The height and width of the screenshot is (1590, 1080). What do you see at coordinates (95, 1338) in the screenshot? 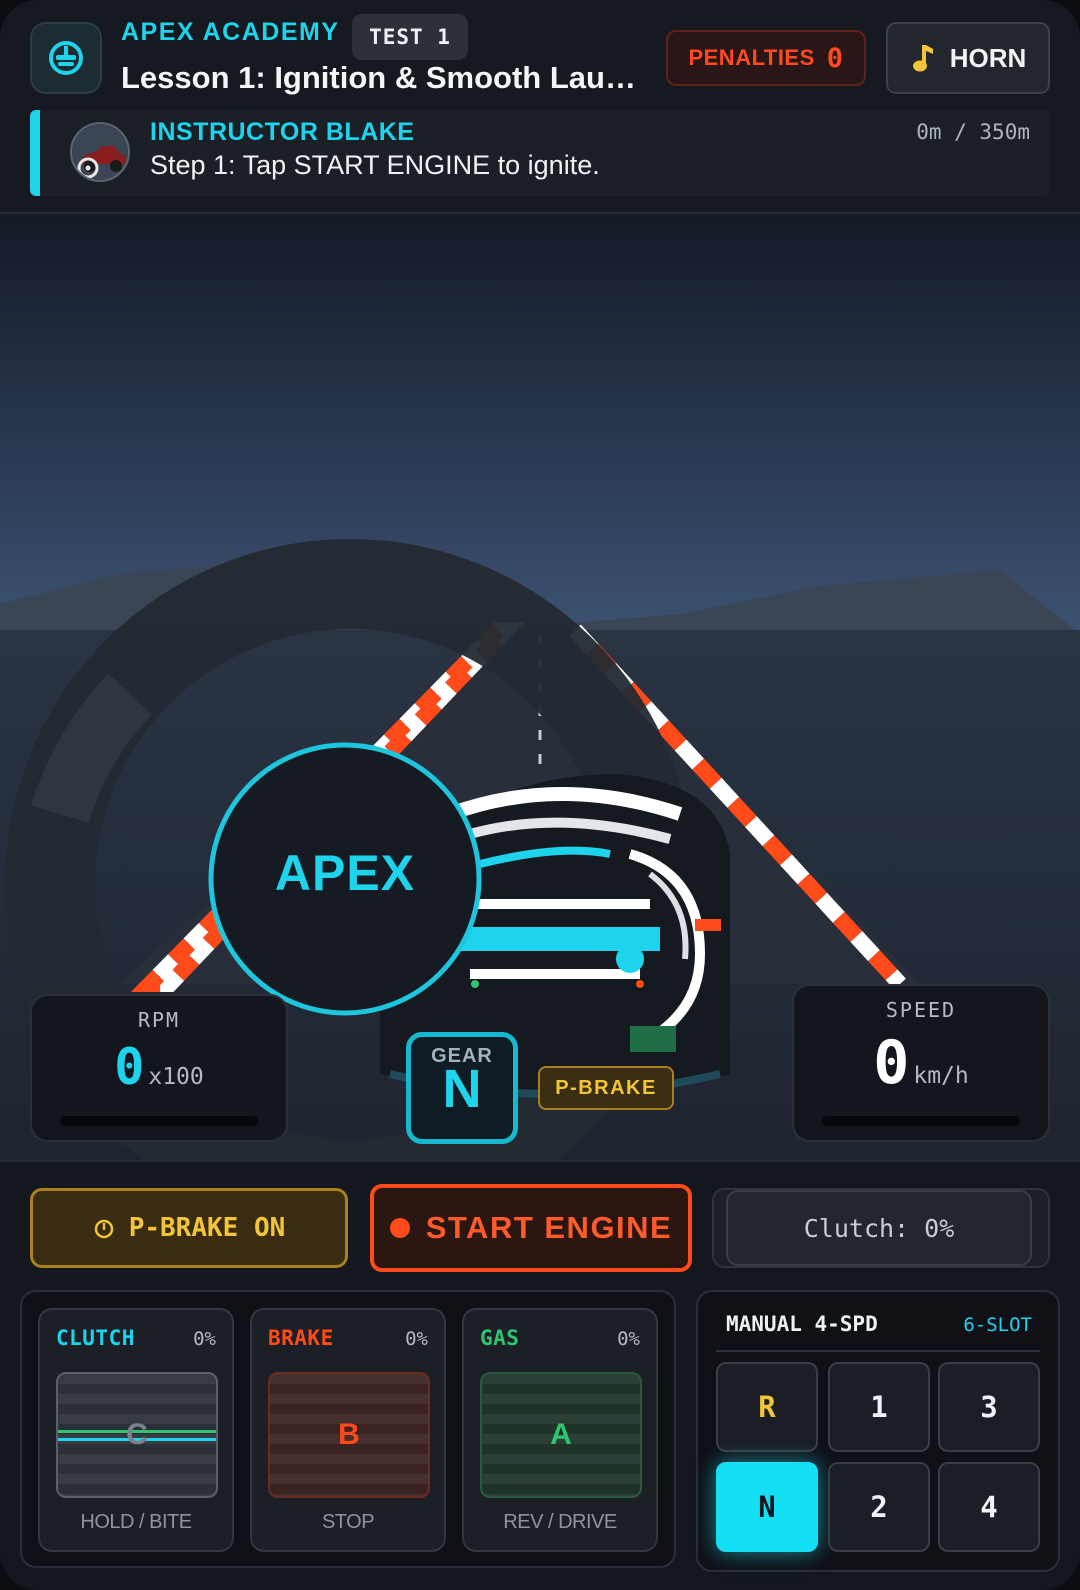
I see `clutch-pedal-name: CLUTCH` at bounding box center [95, 1338].